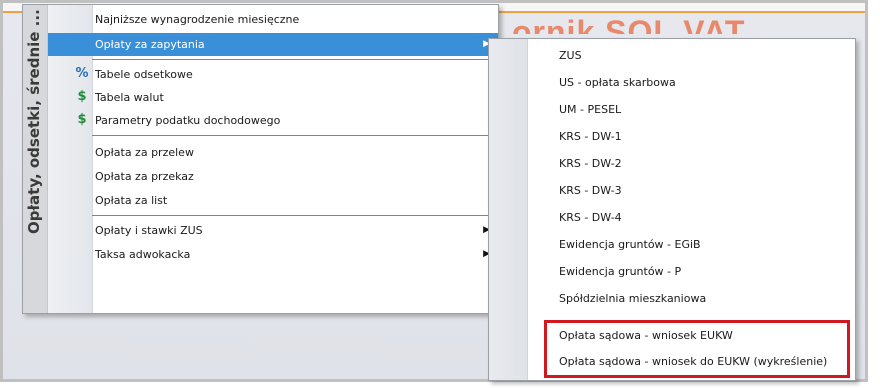 The height and width of the screenshot is (388, 880). I want to click on submenu-item-label: KRS - DW-1, so click(590, 136).